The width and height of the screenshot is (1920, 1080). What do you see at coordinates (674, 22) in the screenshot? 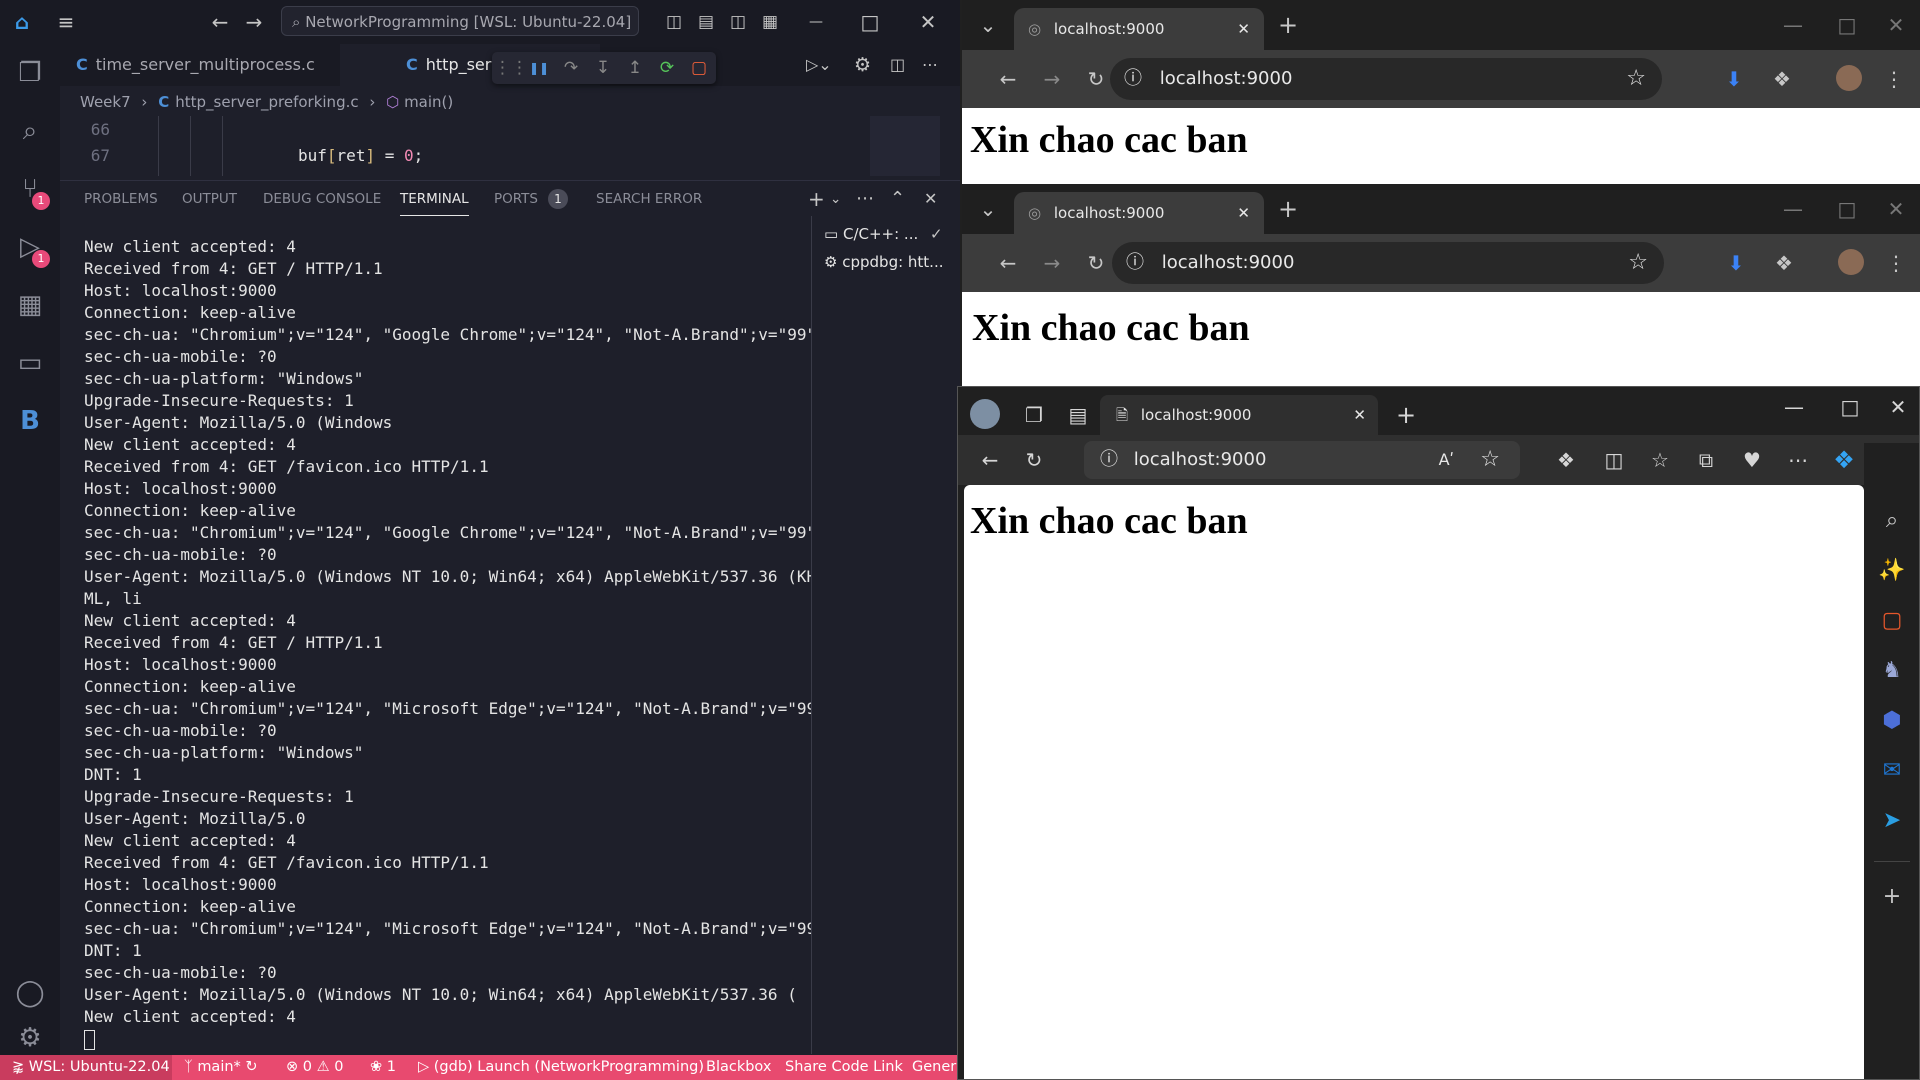
I see `toggle-sidebar-icon: ◫` at bounding box center [674, 22].